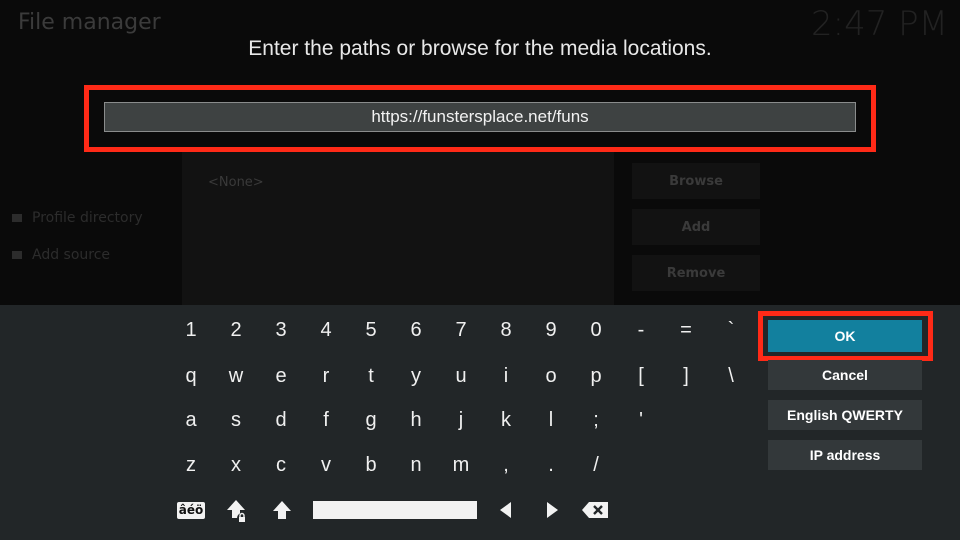 The width and height of the screenshot is (960, 540). Describe the element at coordinates (371, 465) in the screenshot. I see `keyboard-key: b` at that location.